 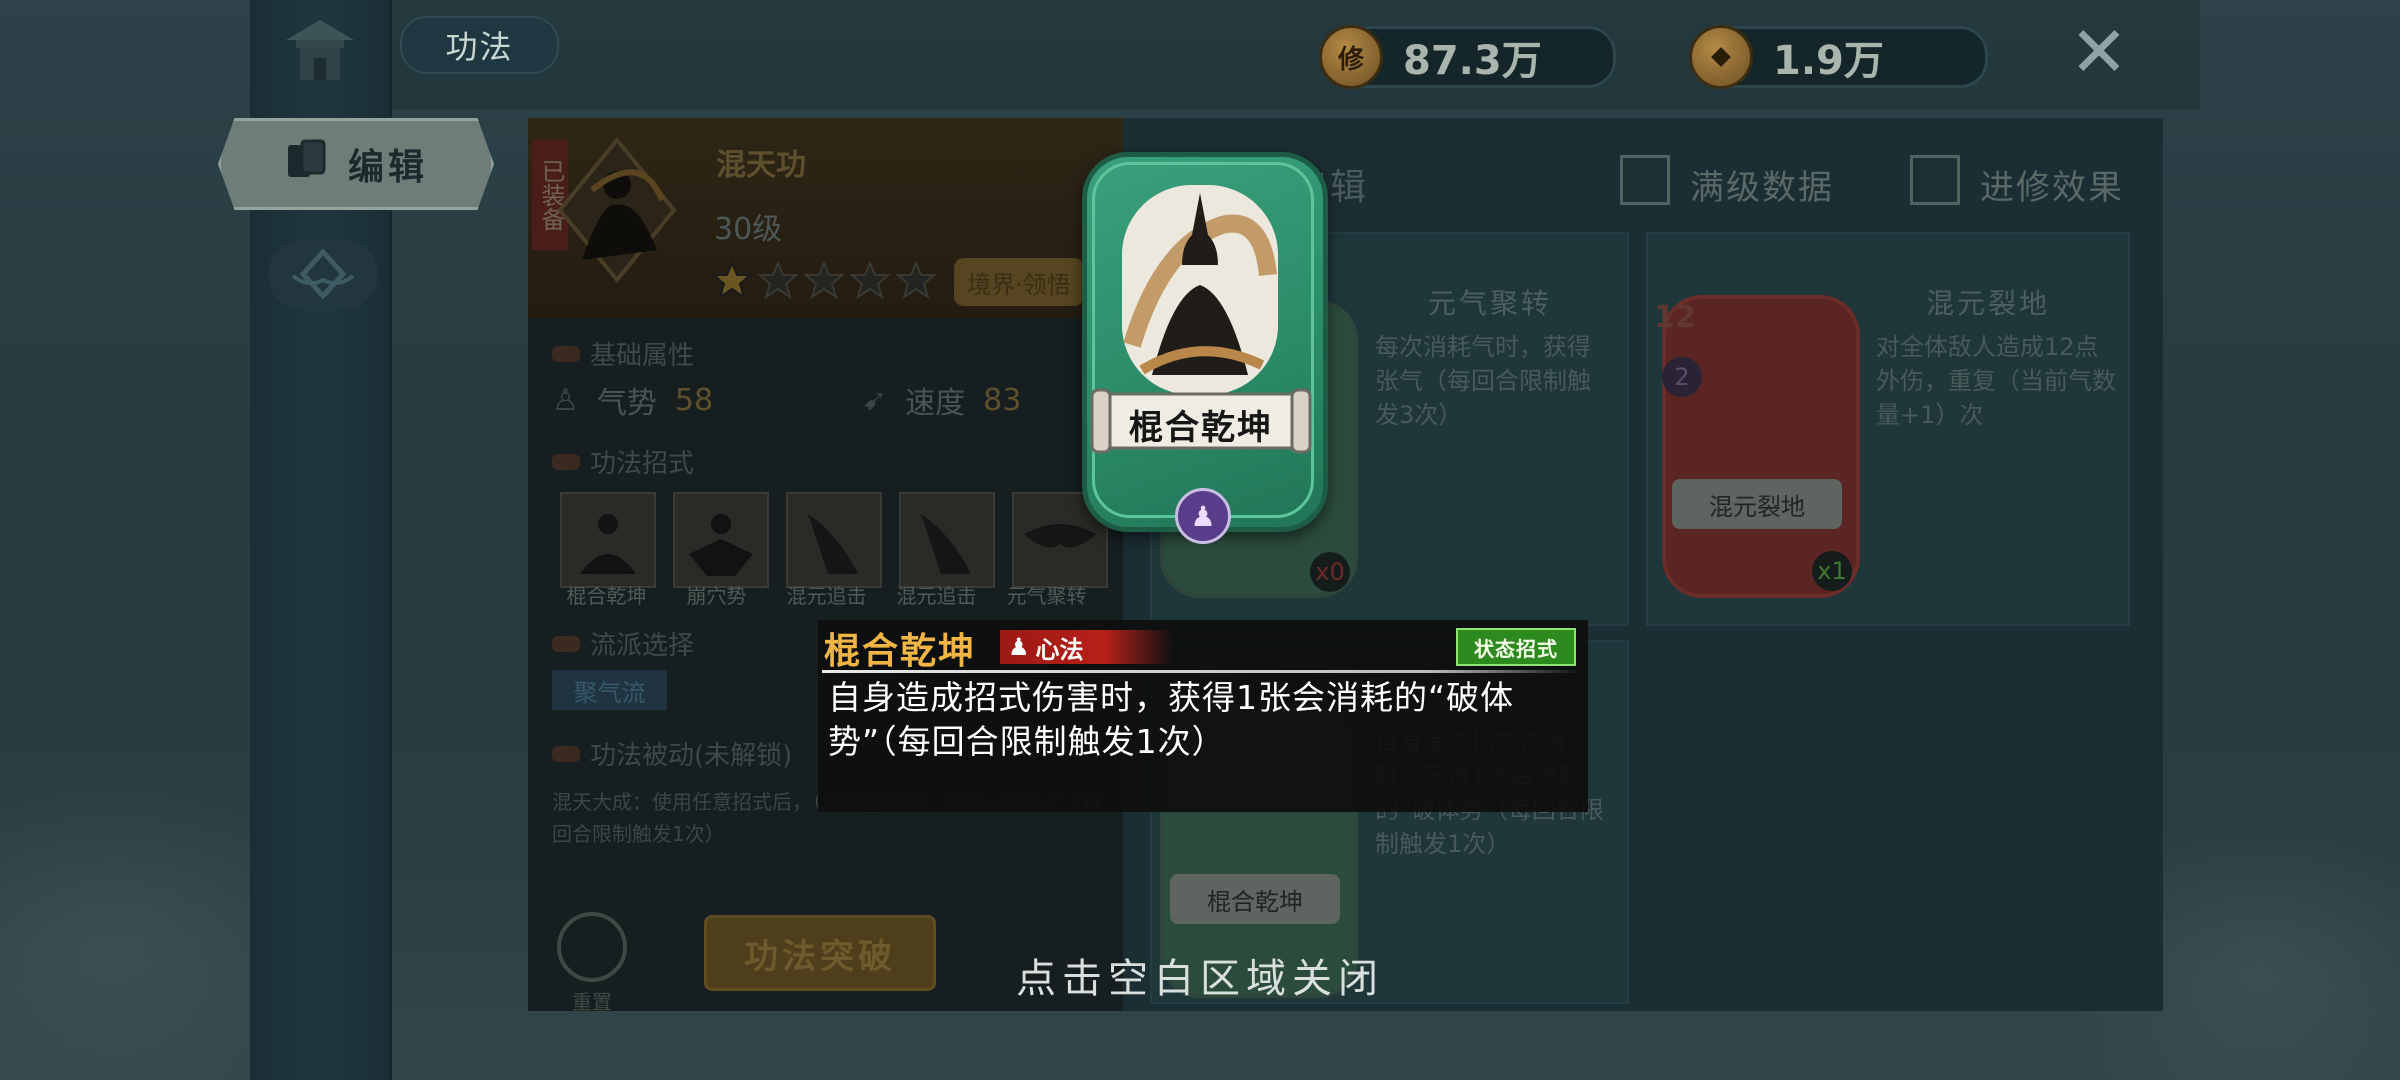 I want to click on move-label: 棍合乾坤, so click(x=606, y=596).